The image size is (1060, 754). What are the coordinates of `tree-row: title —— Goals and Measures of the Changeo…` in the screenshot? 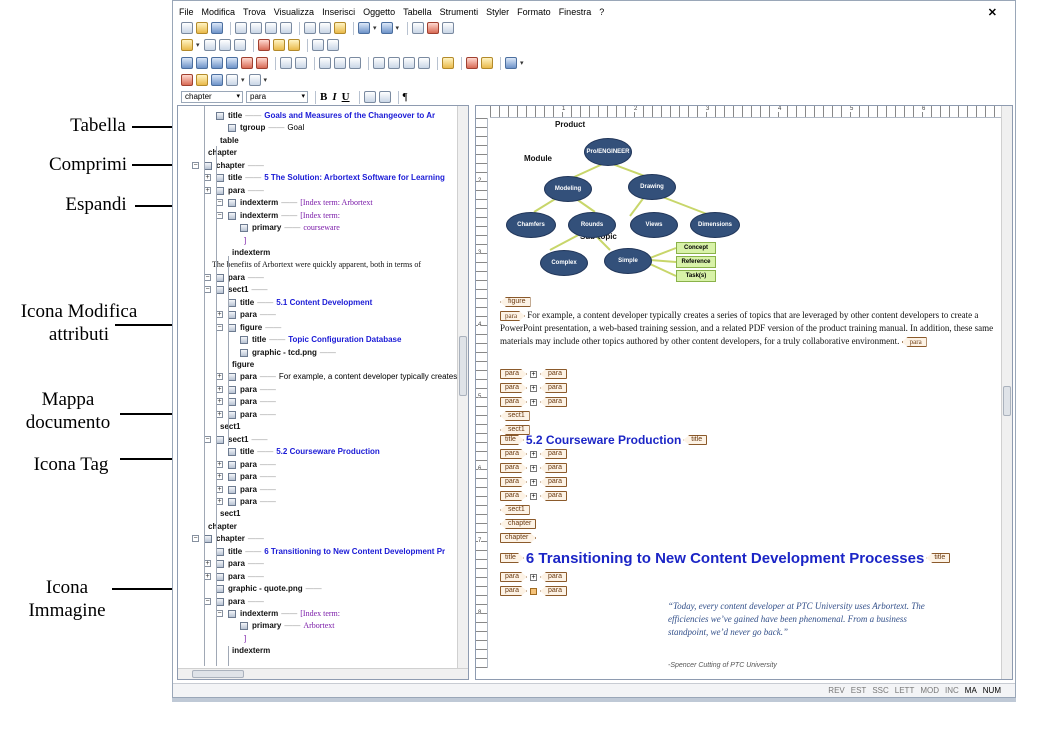 It's located at (317, 116).